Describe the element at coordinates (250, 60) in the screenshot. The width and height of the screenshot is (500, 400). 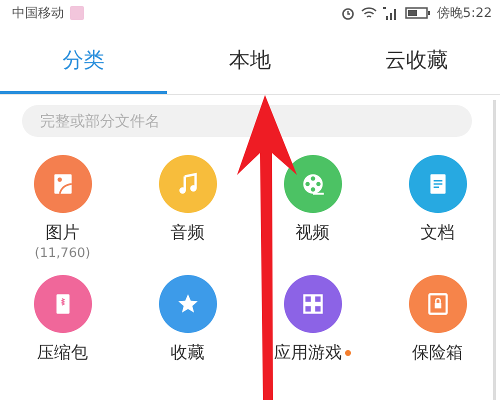
I see `tab: 本地` at that location.